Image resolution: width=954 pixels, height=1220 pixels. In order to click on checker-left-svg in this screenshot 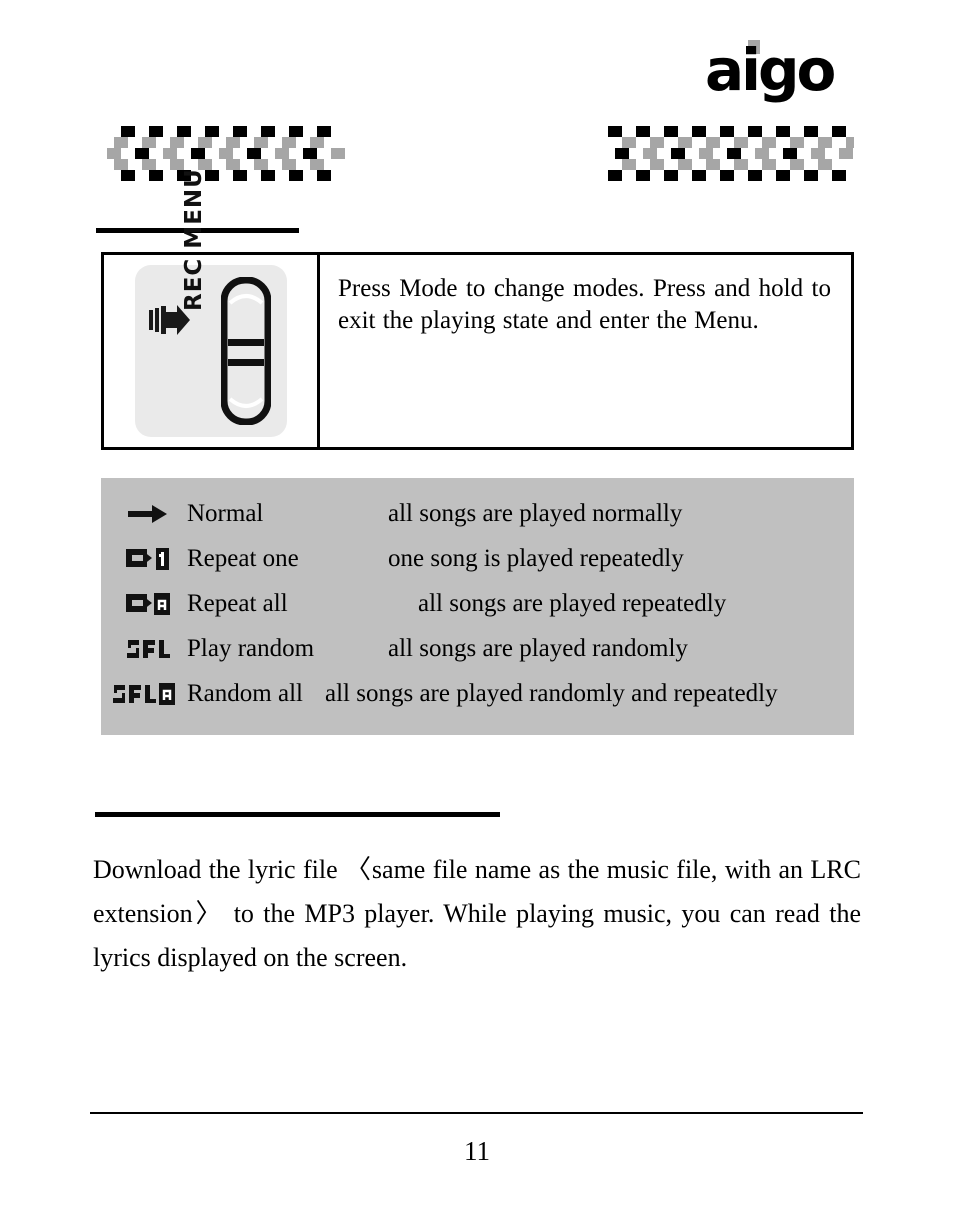, I will do `click(226, 153)`.